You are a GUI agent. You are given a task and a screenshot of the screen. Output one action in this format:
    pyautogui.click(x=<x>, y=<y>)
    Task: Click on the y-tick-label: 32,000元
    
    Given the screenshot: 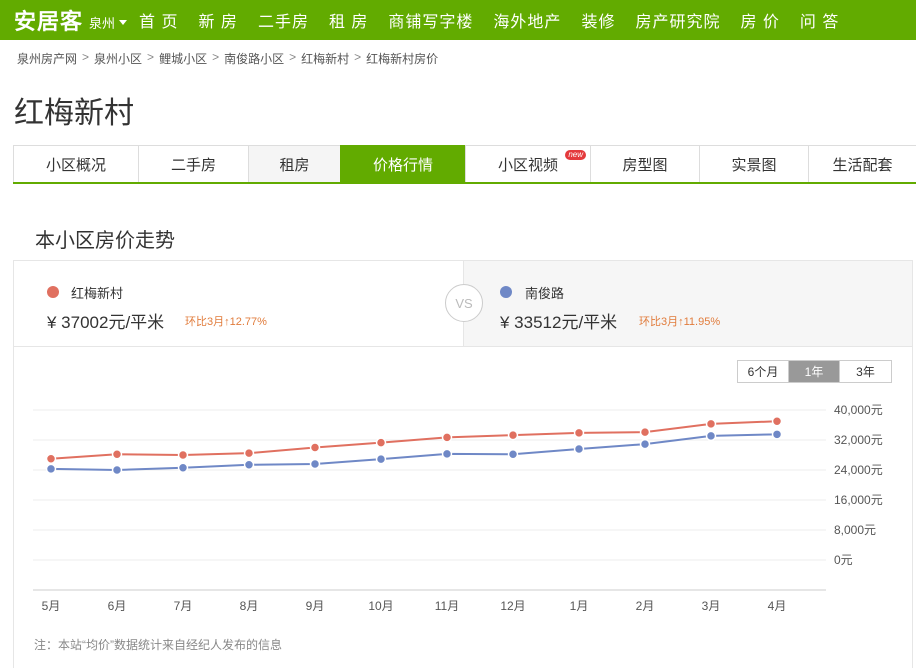 What is the action you would take?
    pyautogui.click(x=858, y=440)
    